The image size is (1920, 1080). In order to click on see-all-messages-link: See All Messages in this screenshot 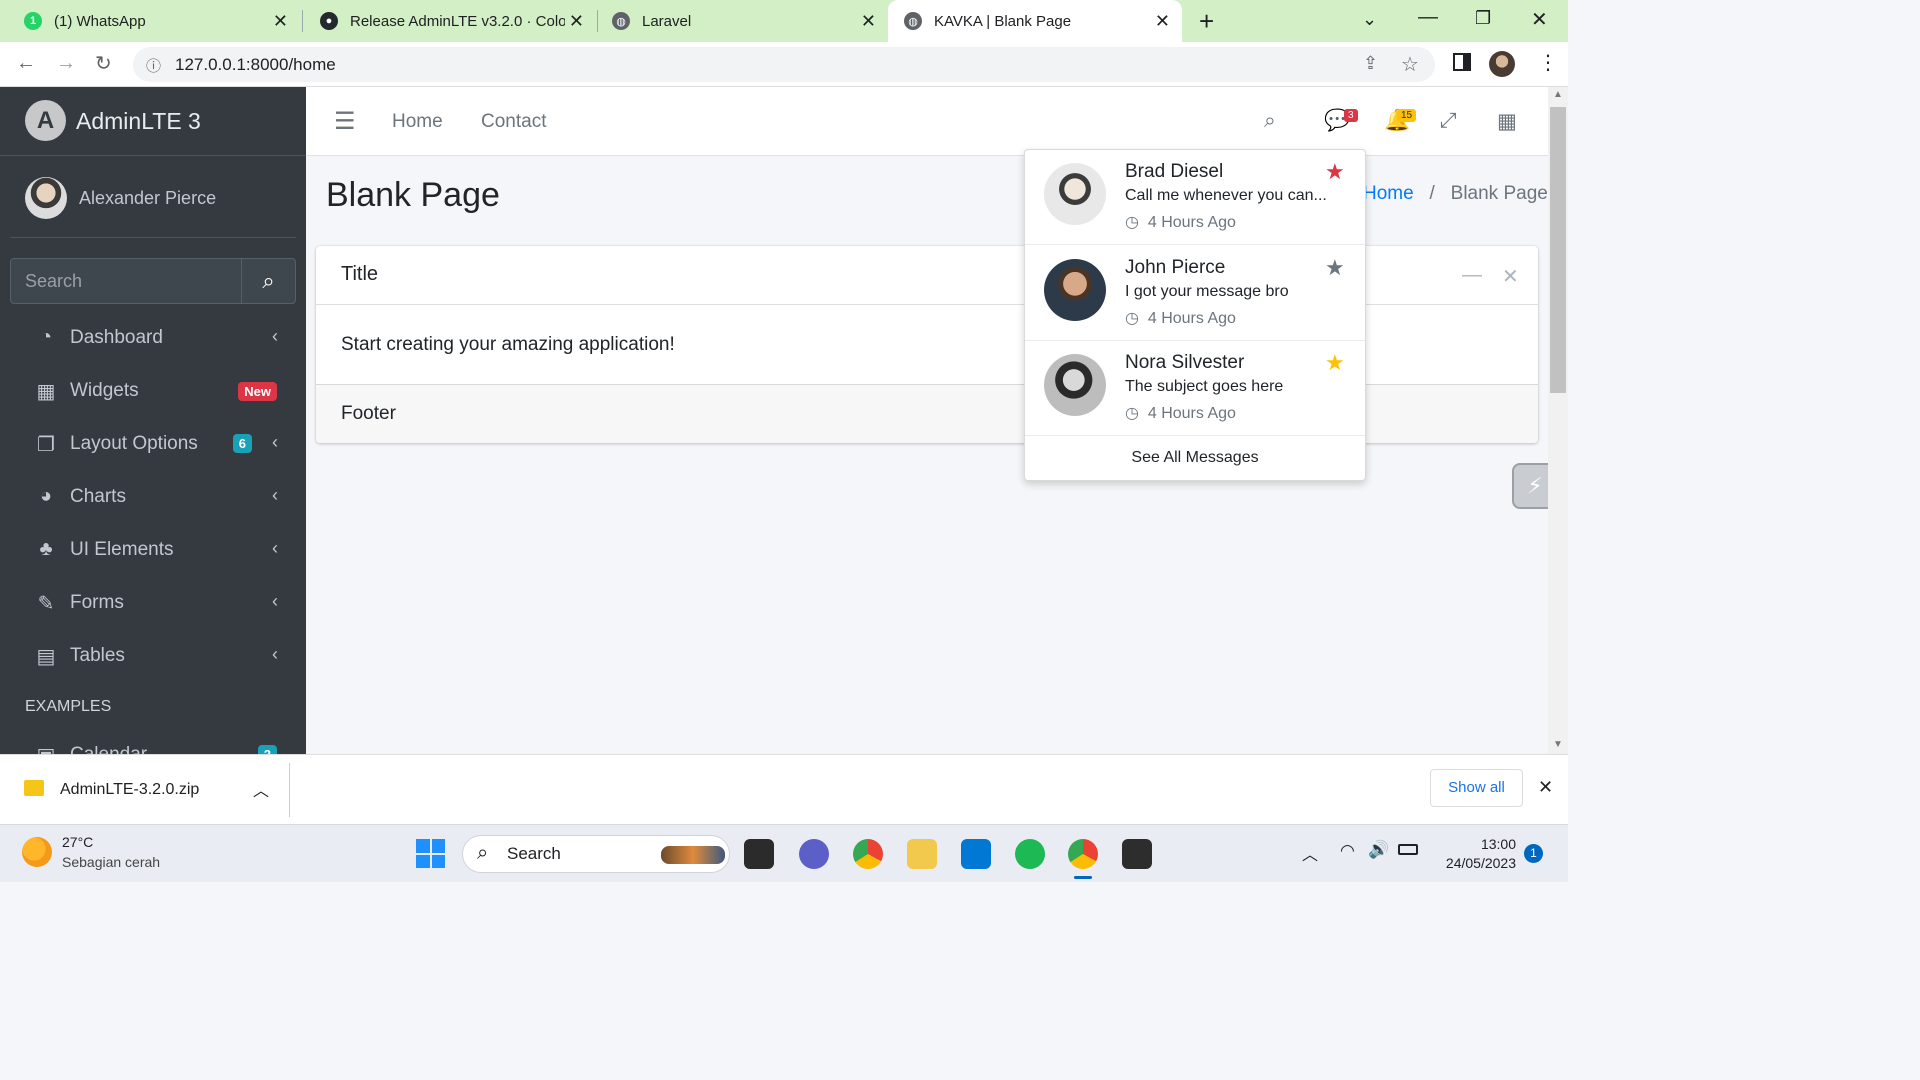, I will do `click(1195, 458)`.